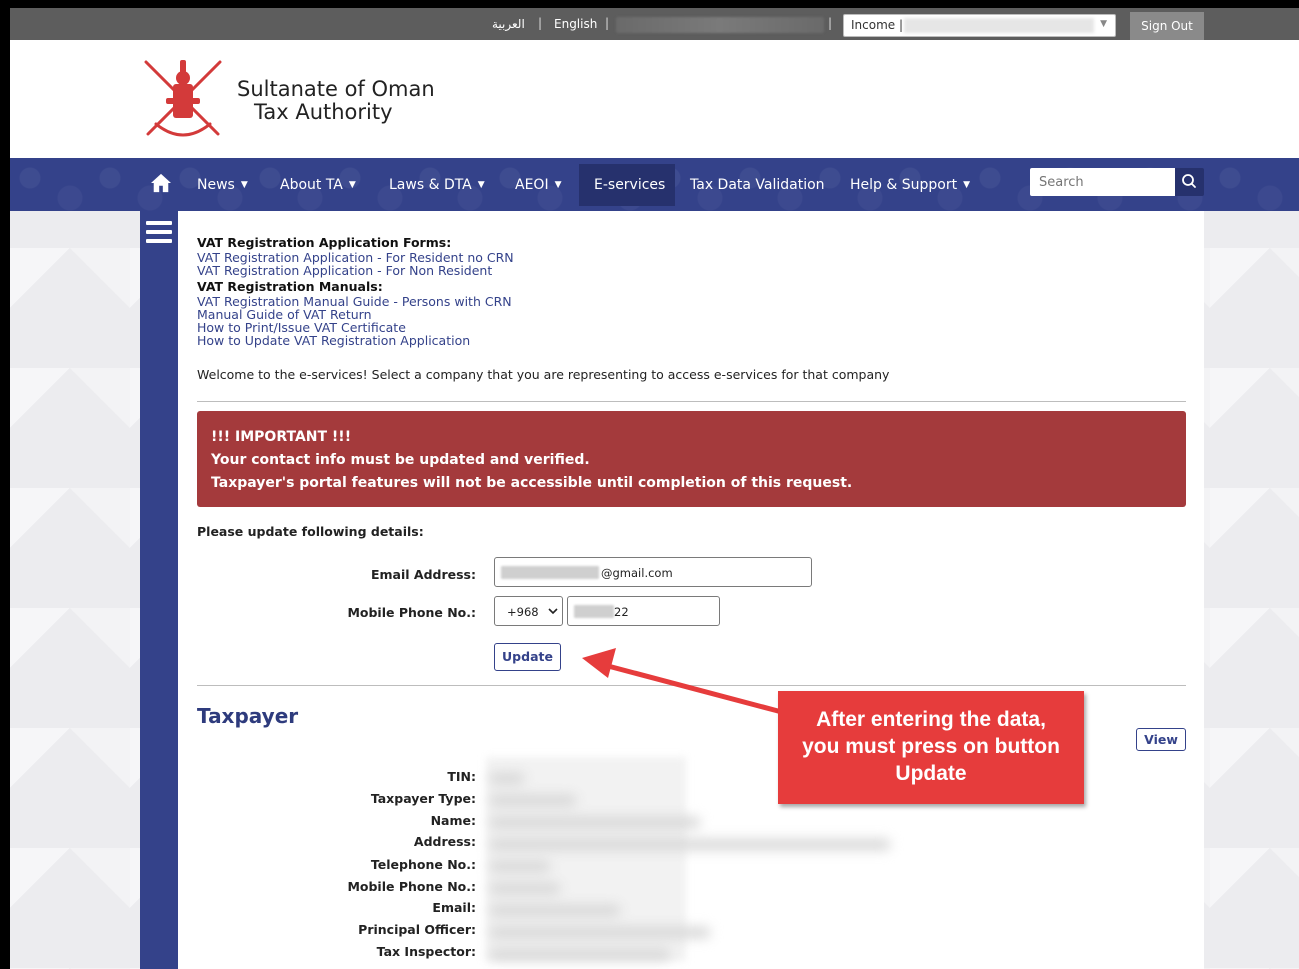 This screenshot has width=1299, height=969. Describe the element at coordinates (461, 776) in the screenshot. I see `tin-label: TIN:` at that location.